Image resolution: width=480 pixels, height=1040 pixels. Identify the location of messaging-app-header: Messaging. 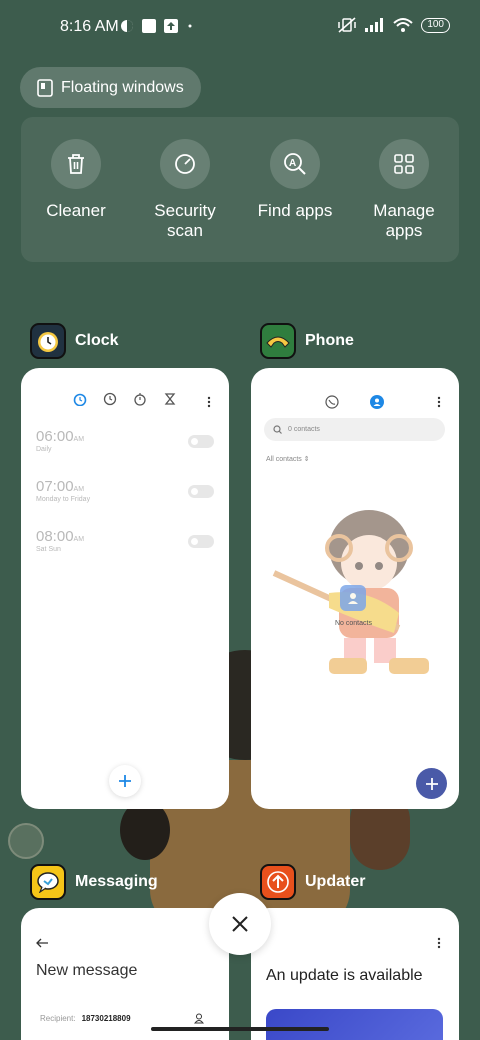
(94, 882).